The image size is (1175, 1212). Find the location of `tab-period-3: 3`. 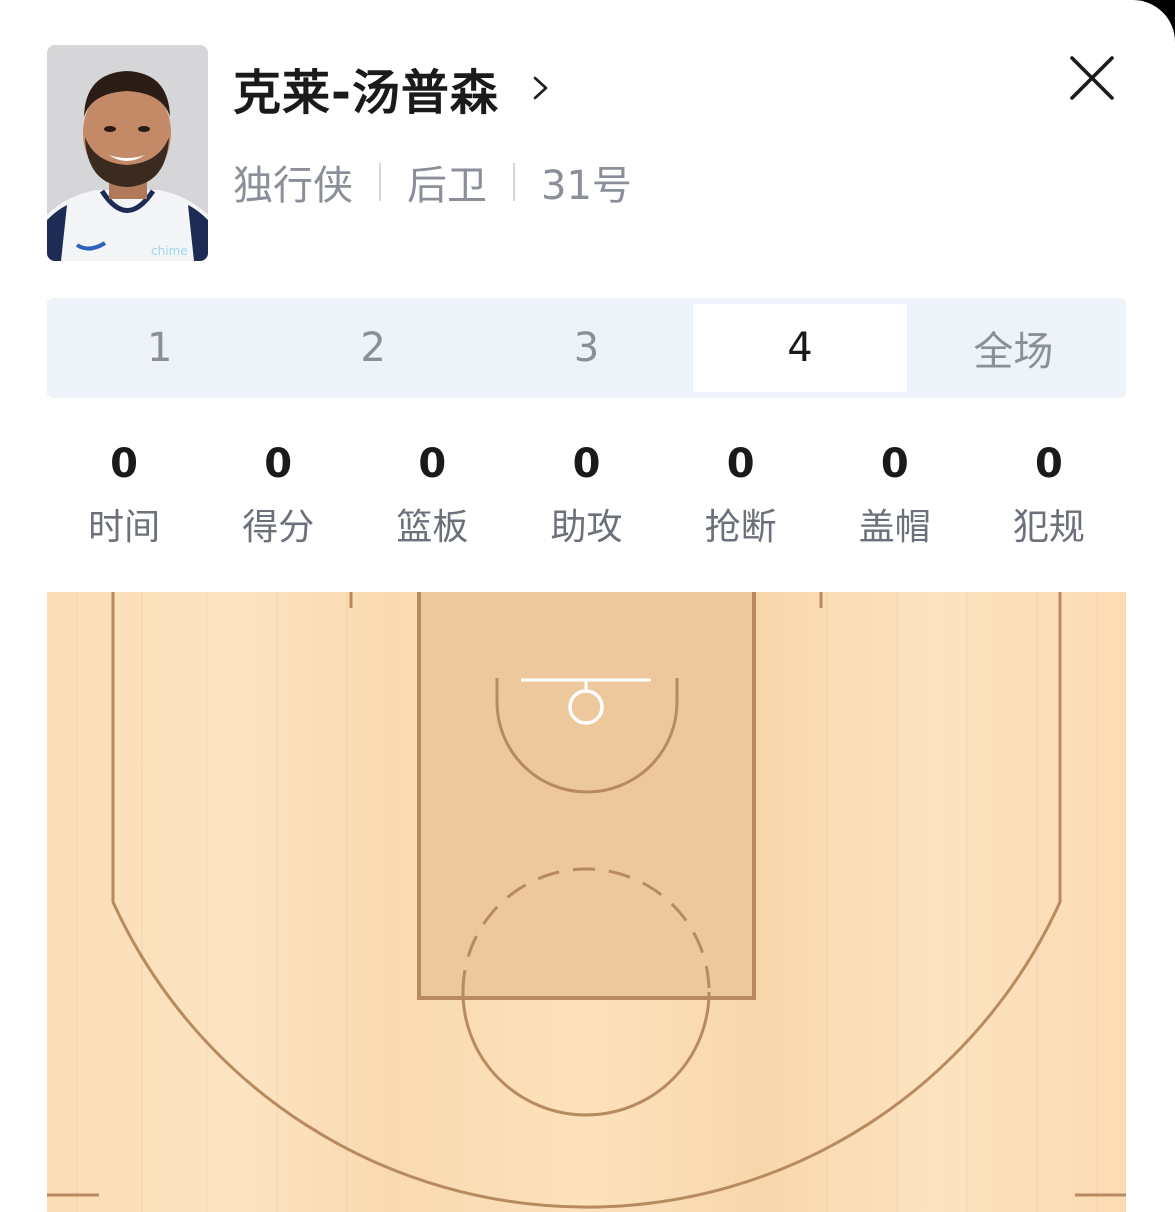

tab-period-3: 3 is located at coordinates (586, 348).